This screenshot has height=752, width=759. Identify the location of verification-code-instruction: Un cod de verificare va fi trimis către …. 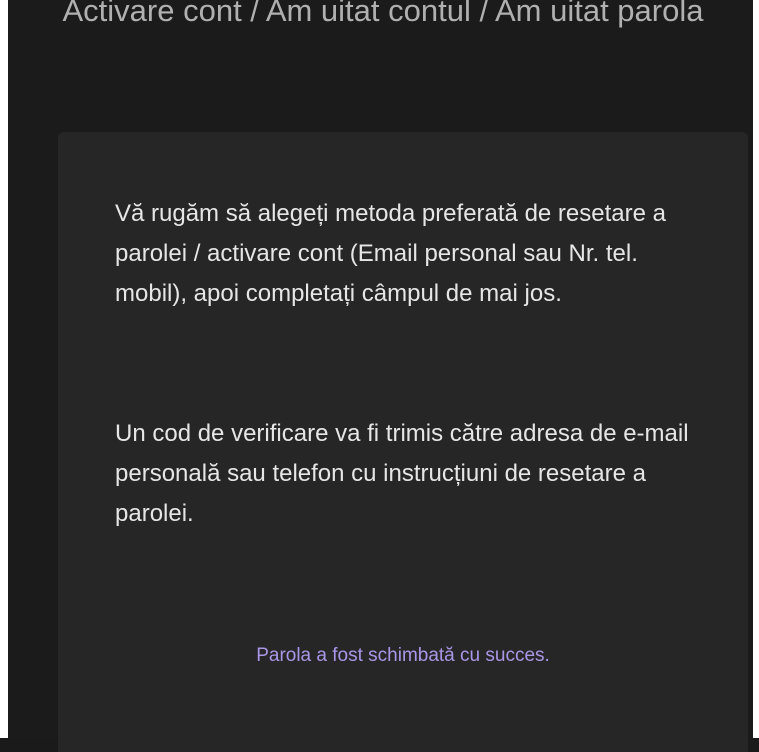
(402, 473).